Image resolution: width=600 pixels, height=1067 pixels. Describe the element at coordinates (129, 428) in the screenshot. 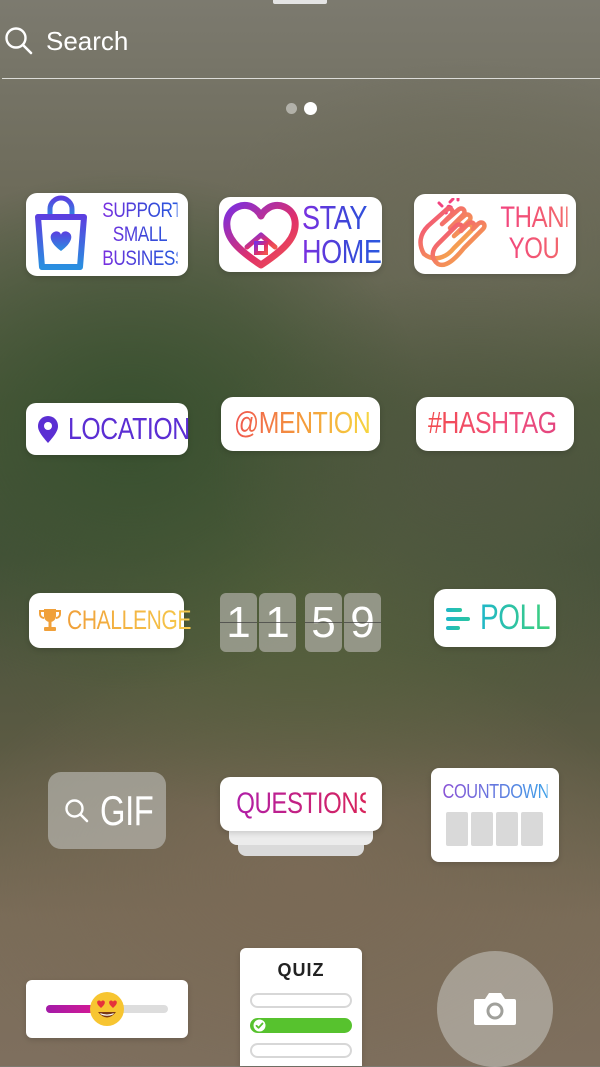

I see `location-label: LOCATION` at that location.